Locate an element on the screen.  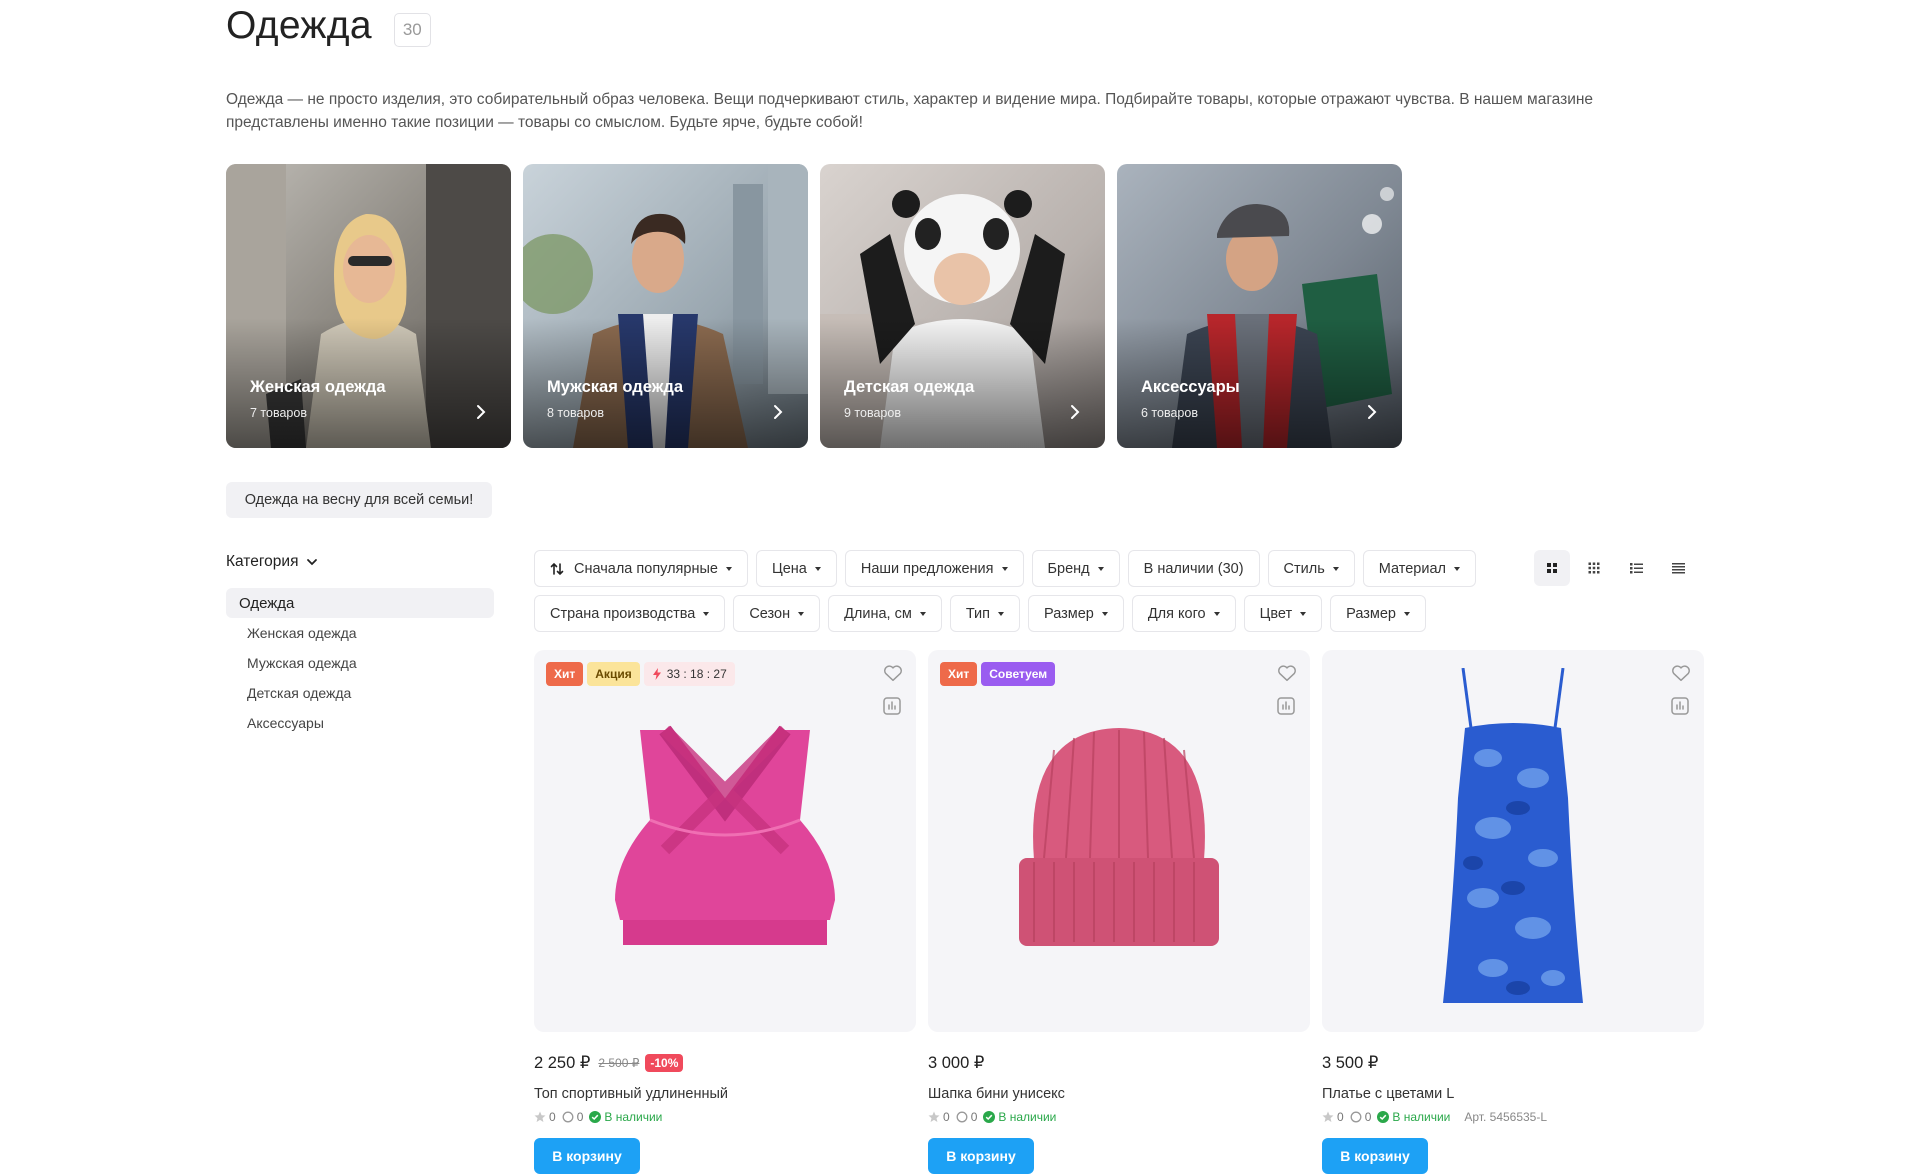
category-card-count: 9 товаров is located at coordinates (872, 413).